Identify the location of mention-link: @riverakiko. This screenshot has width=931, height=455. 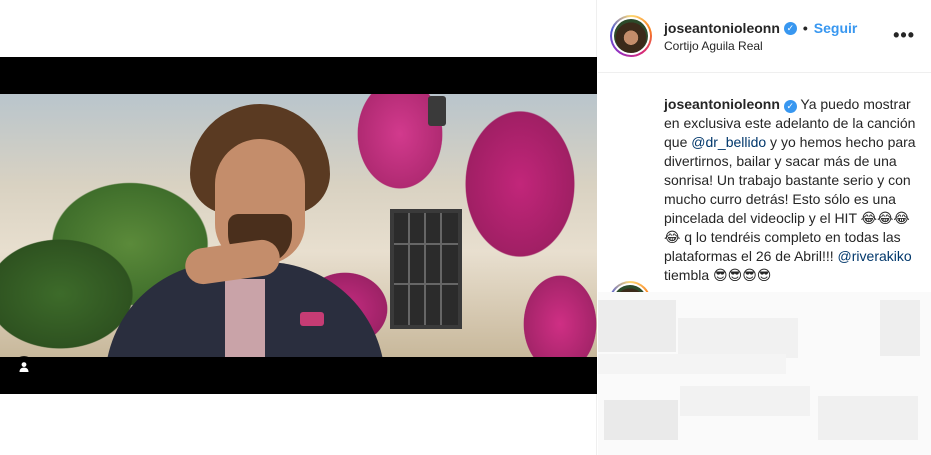
(875, 256).